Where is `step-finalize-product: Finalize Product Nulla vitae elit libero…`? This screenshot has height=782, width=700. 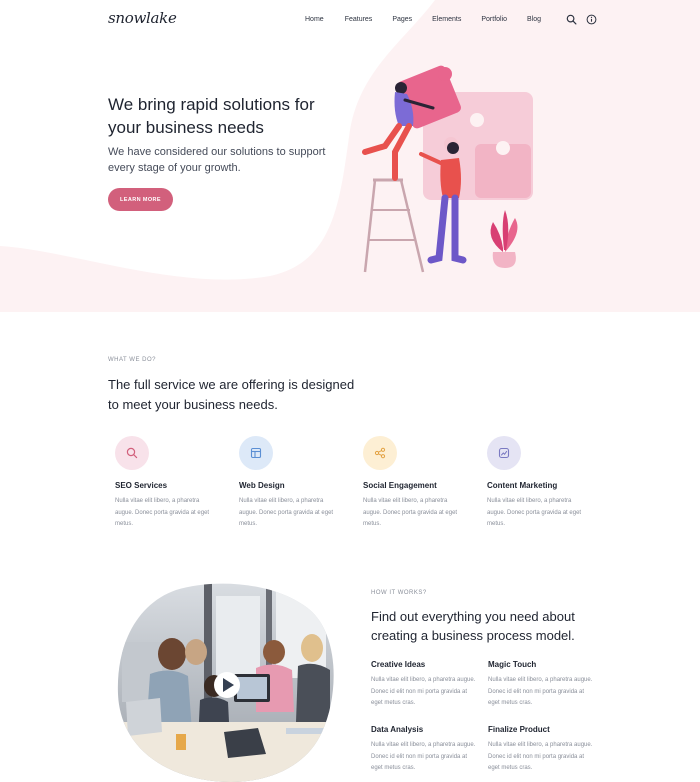
step-finalize-product: Finalize Product Nulla vitae elit libero… is located at coordinates (542, 750).